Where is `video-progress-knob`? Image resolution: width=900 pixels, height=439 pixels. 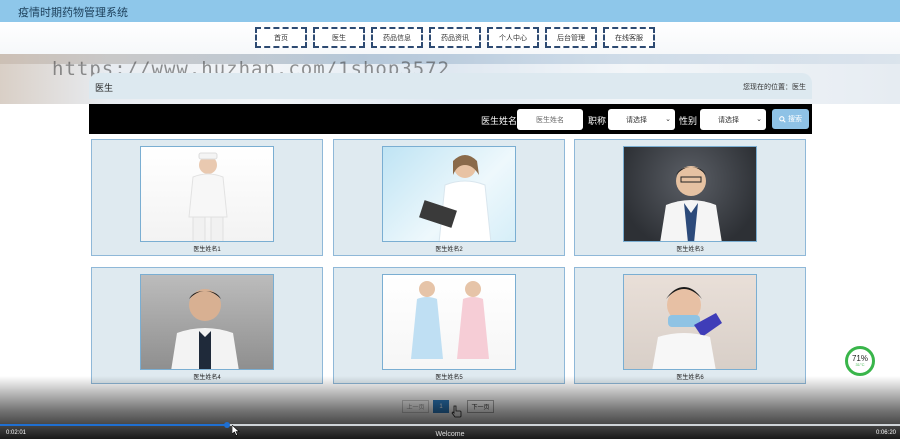
video-progress-knob is located at coordinates (227, 425).